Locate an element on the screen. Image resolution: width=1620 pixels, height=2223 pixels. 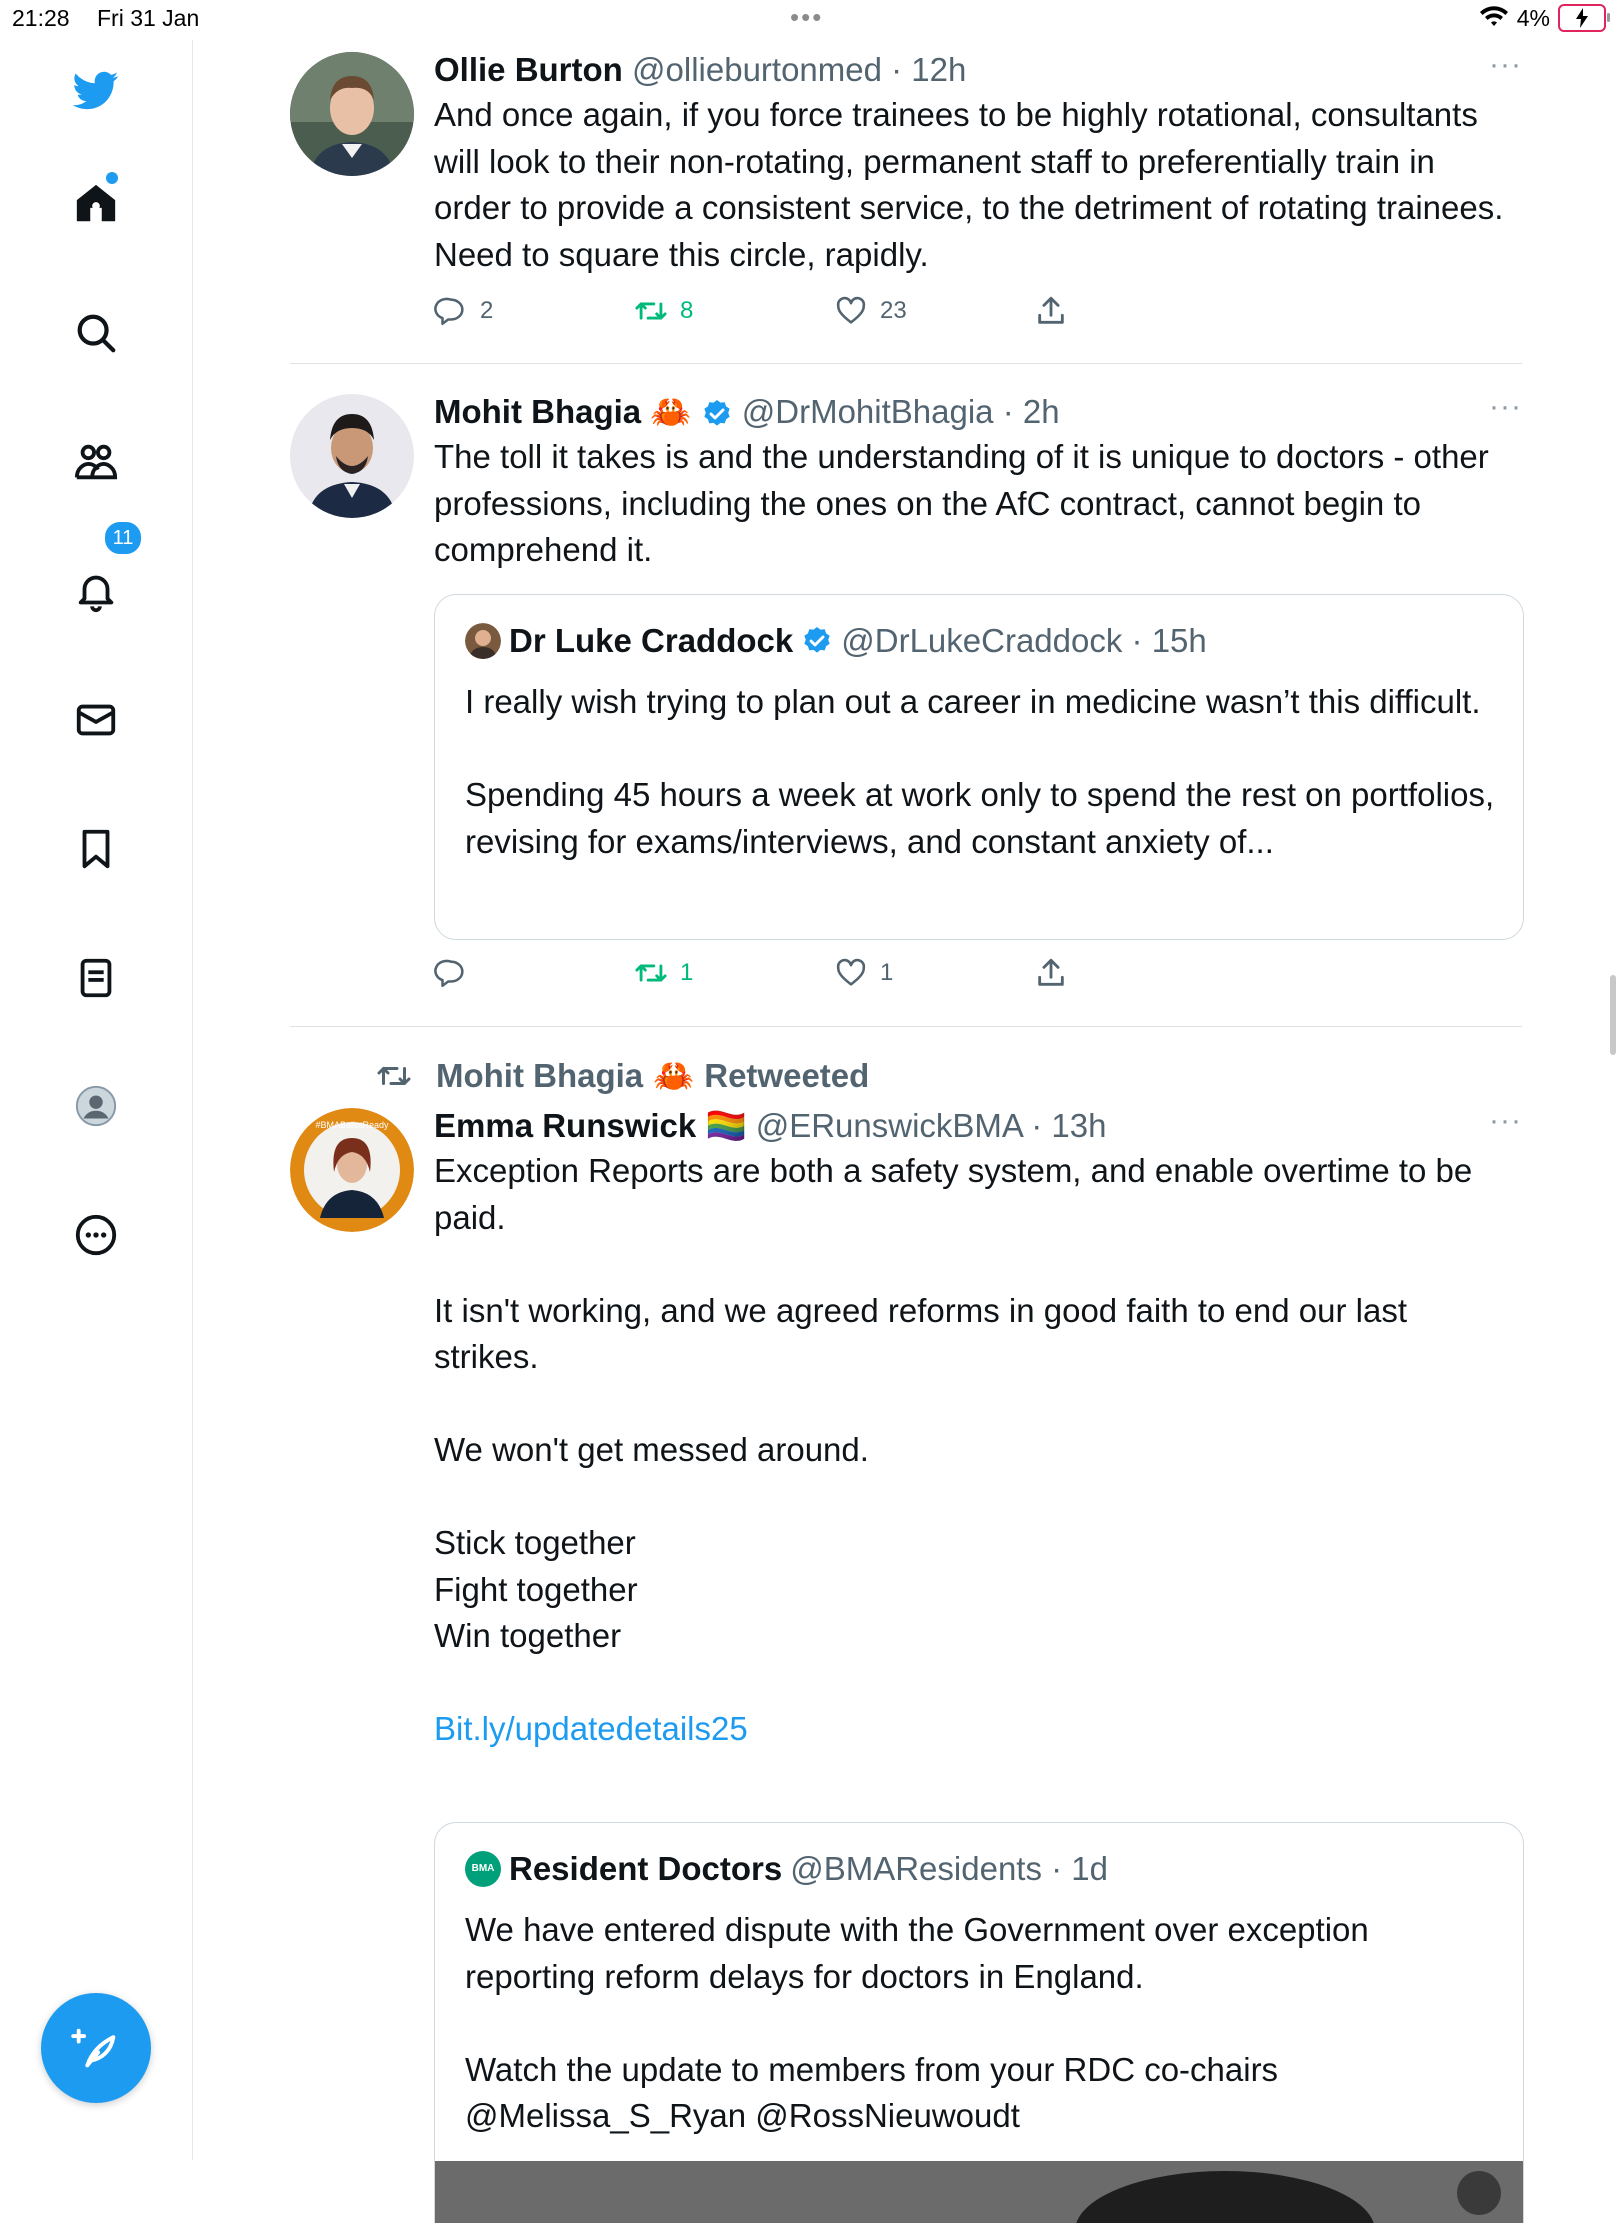
communities-icon is located at coordinates (96, 462).